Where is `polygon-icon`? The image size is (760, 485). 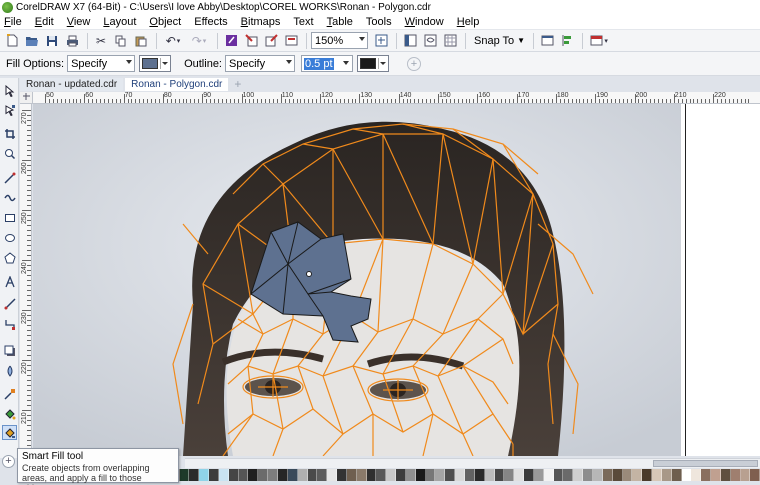
polygon-icon is located at coordinates (9, 257).